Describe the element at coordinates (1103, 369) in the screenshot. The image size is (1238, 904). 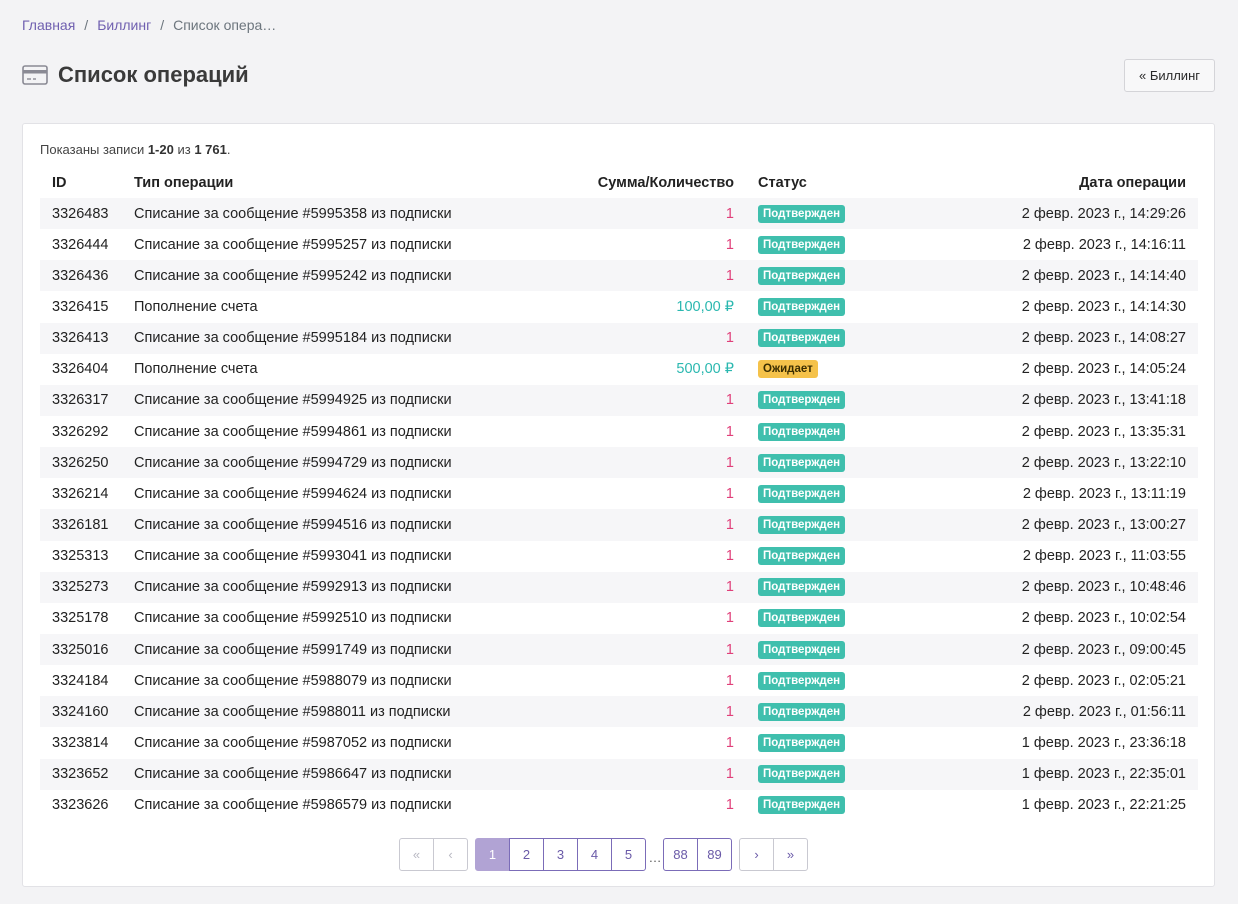
I see `operation-date: 2 февр. 2023 г., 14:05:24` at that location.